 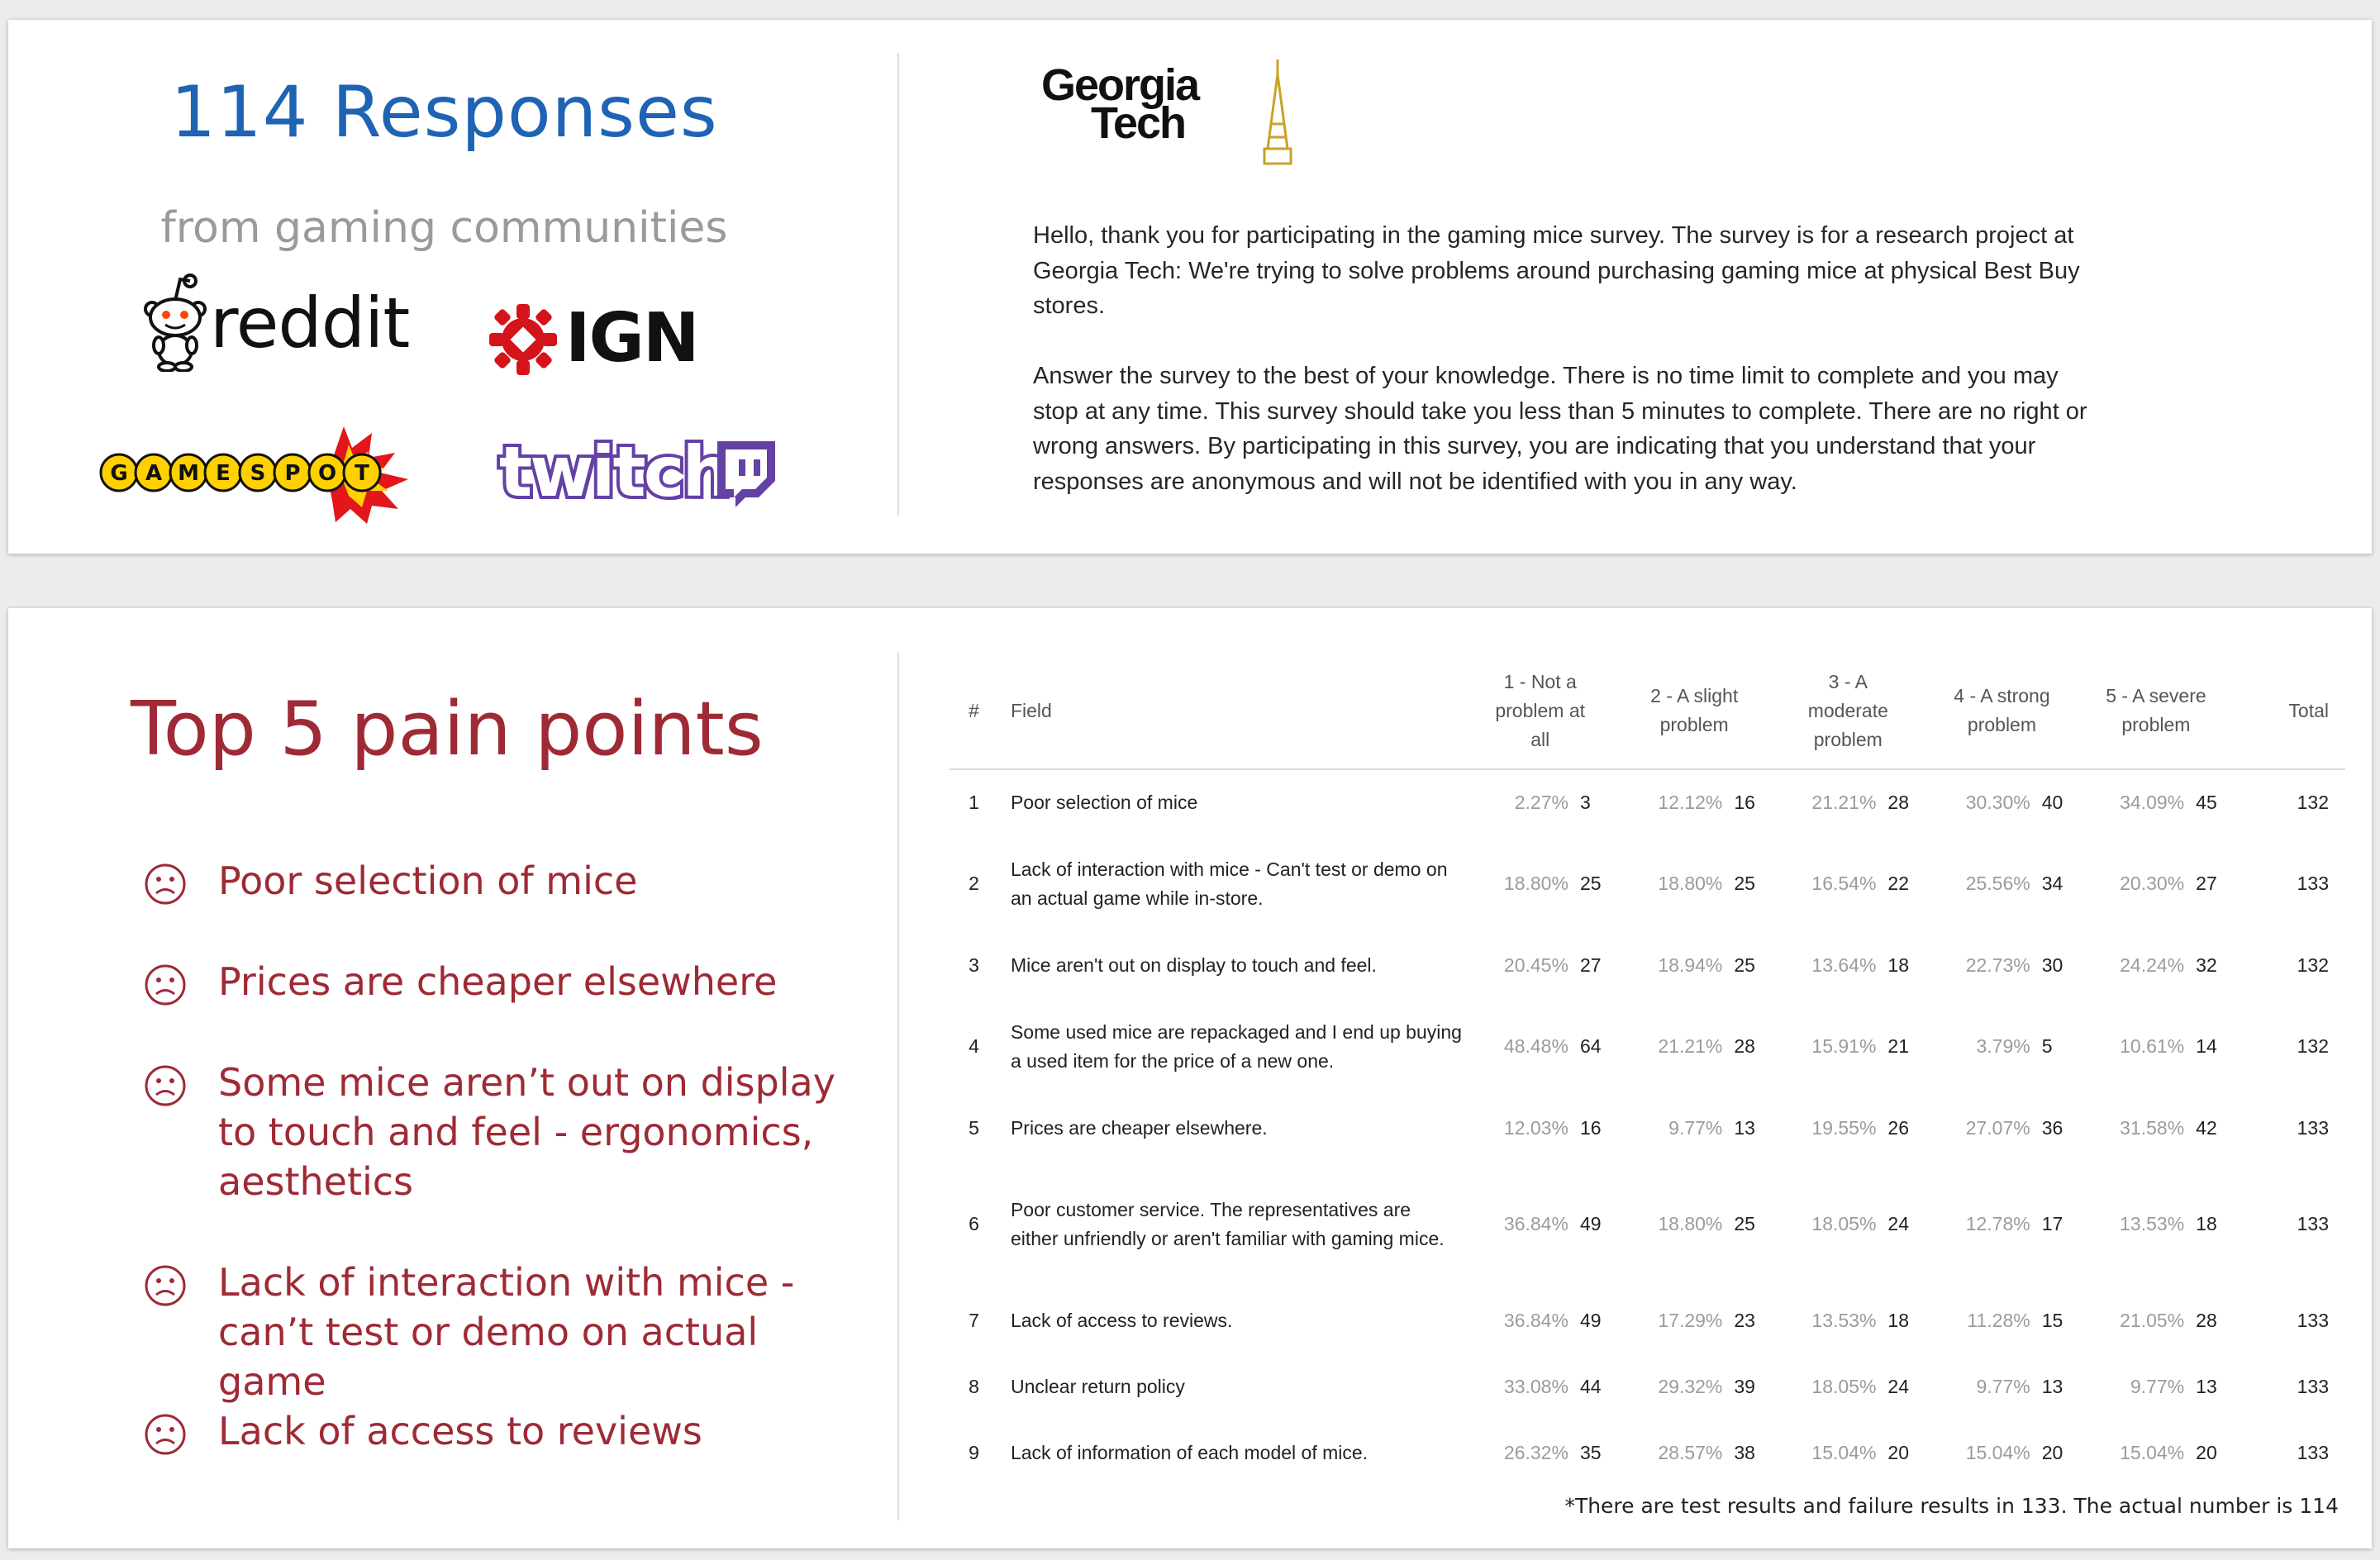 I want to click on ign-wordmark: IGN, so click(x=632, y=338).